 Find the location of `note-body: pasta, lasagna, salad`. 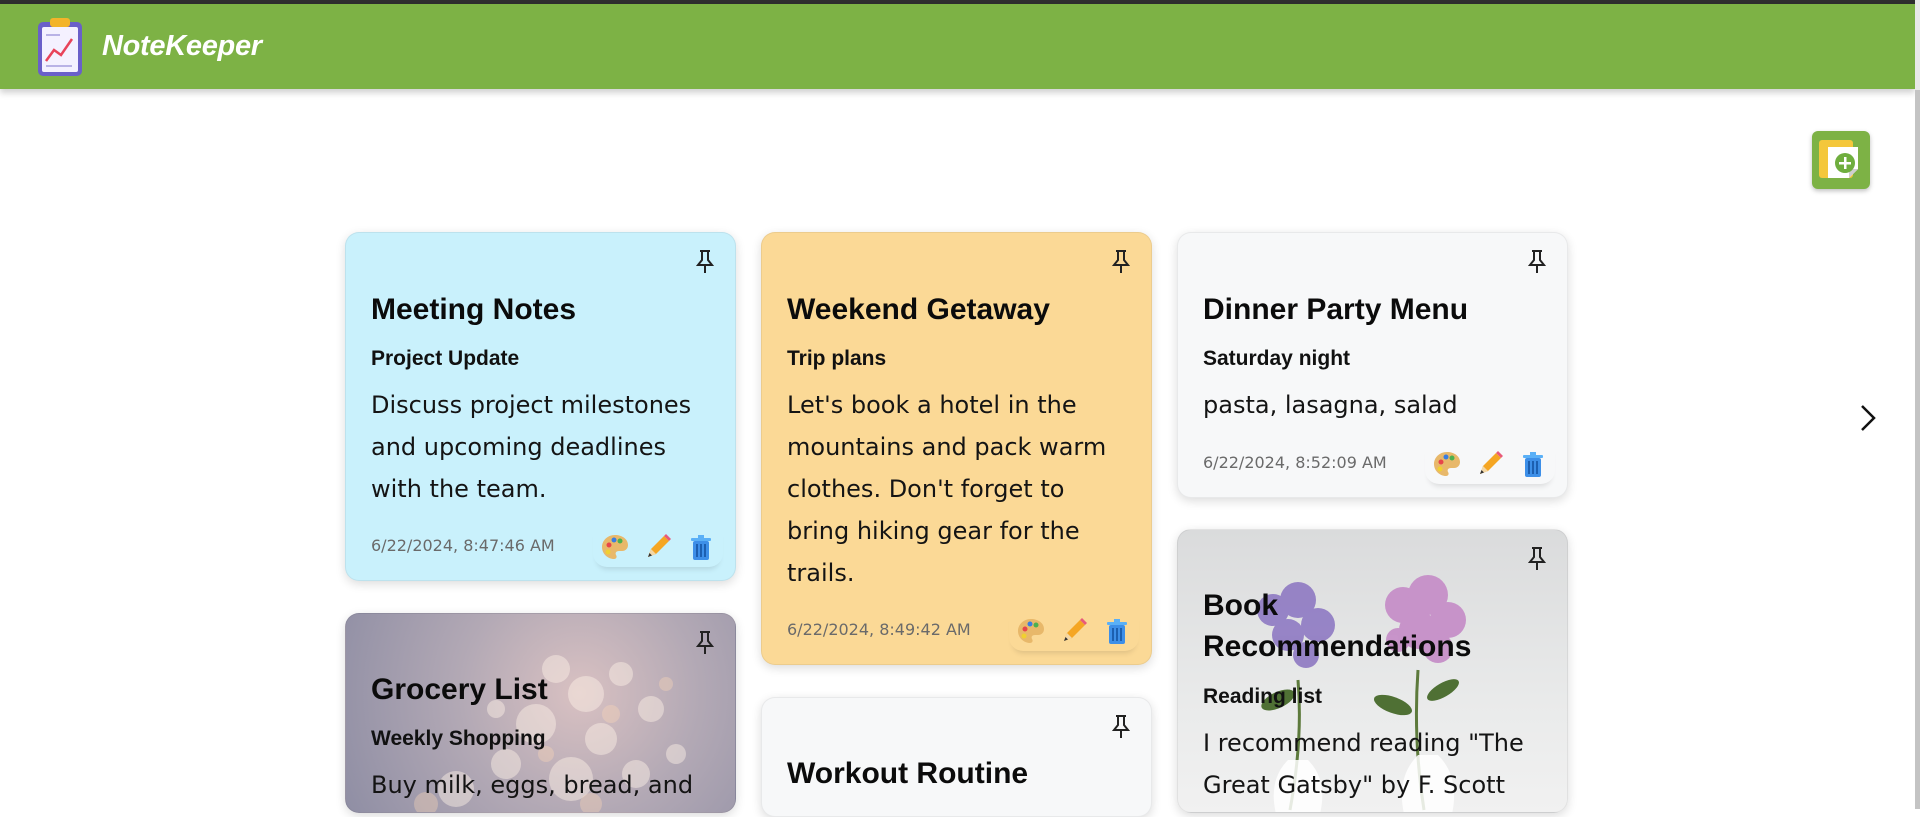

note-body: pasta, lasagna, salad is located at coordinates (1330, 405).